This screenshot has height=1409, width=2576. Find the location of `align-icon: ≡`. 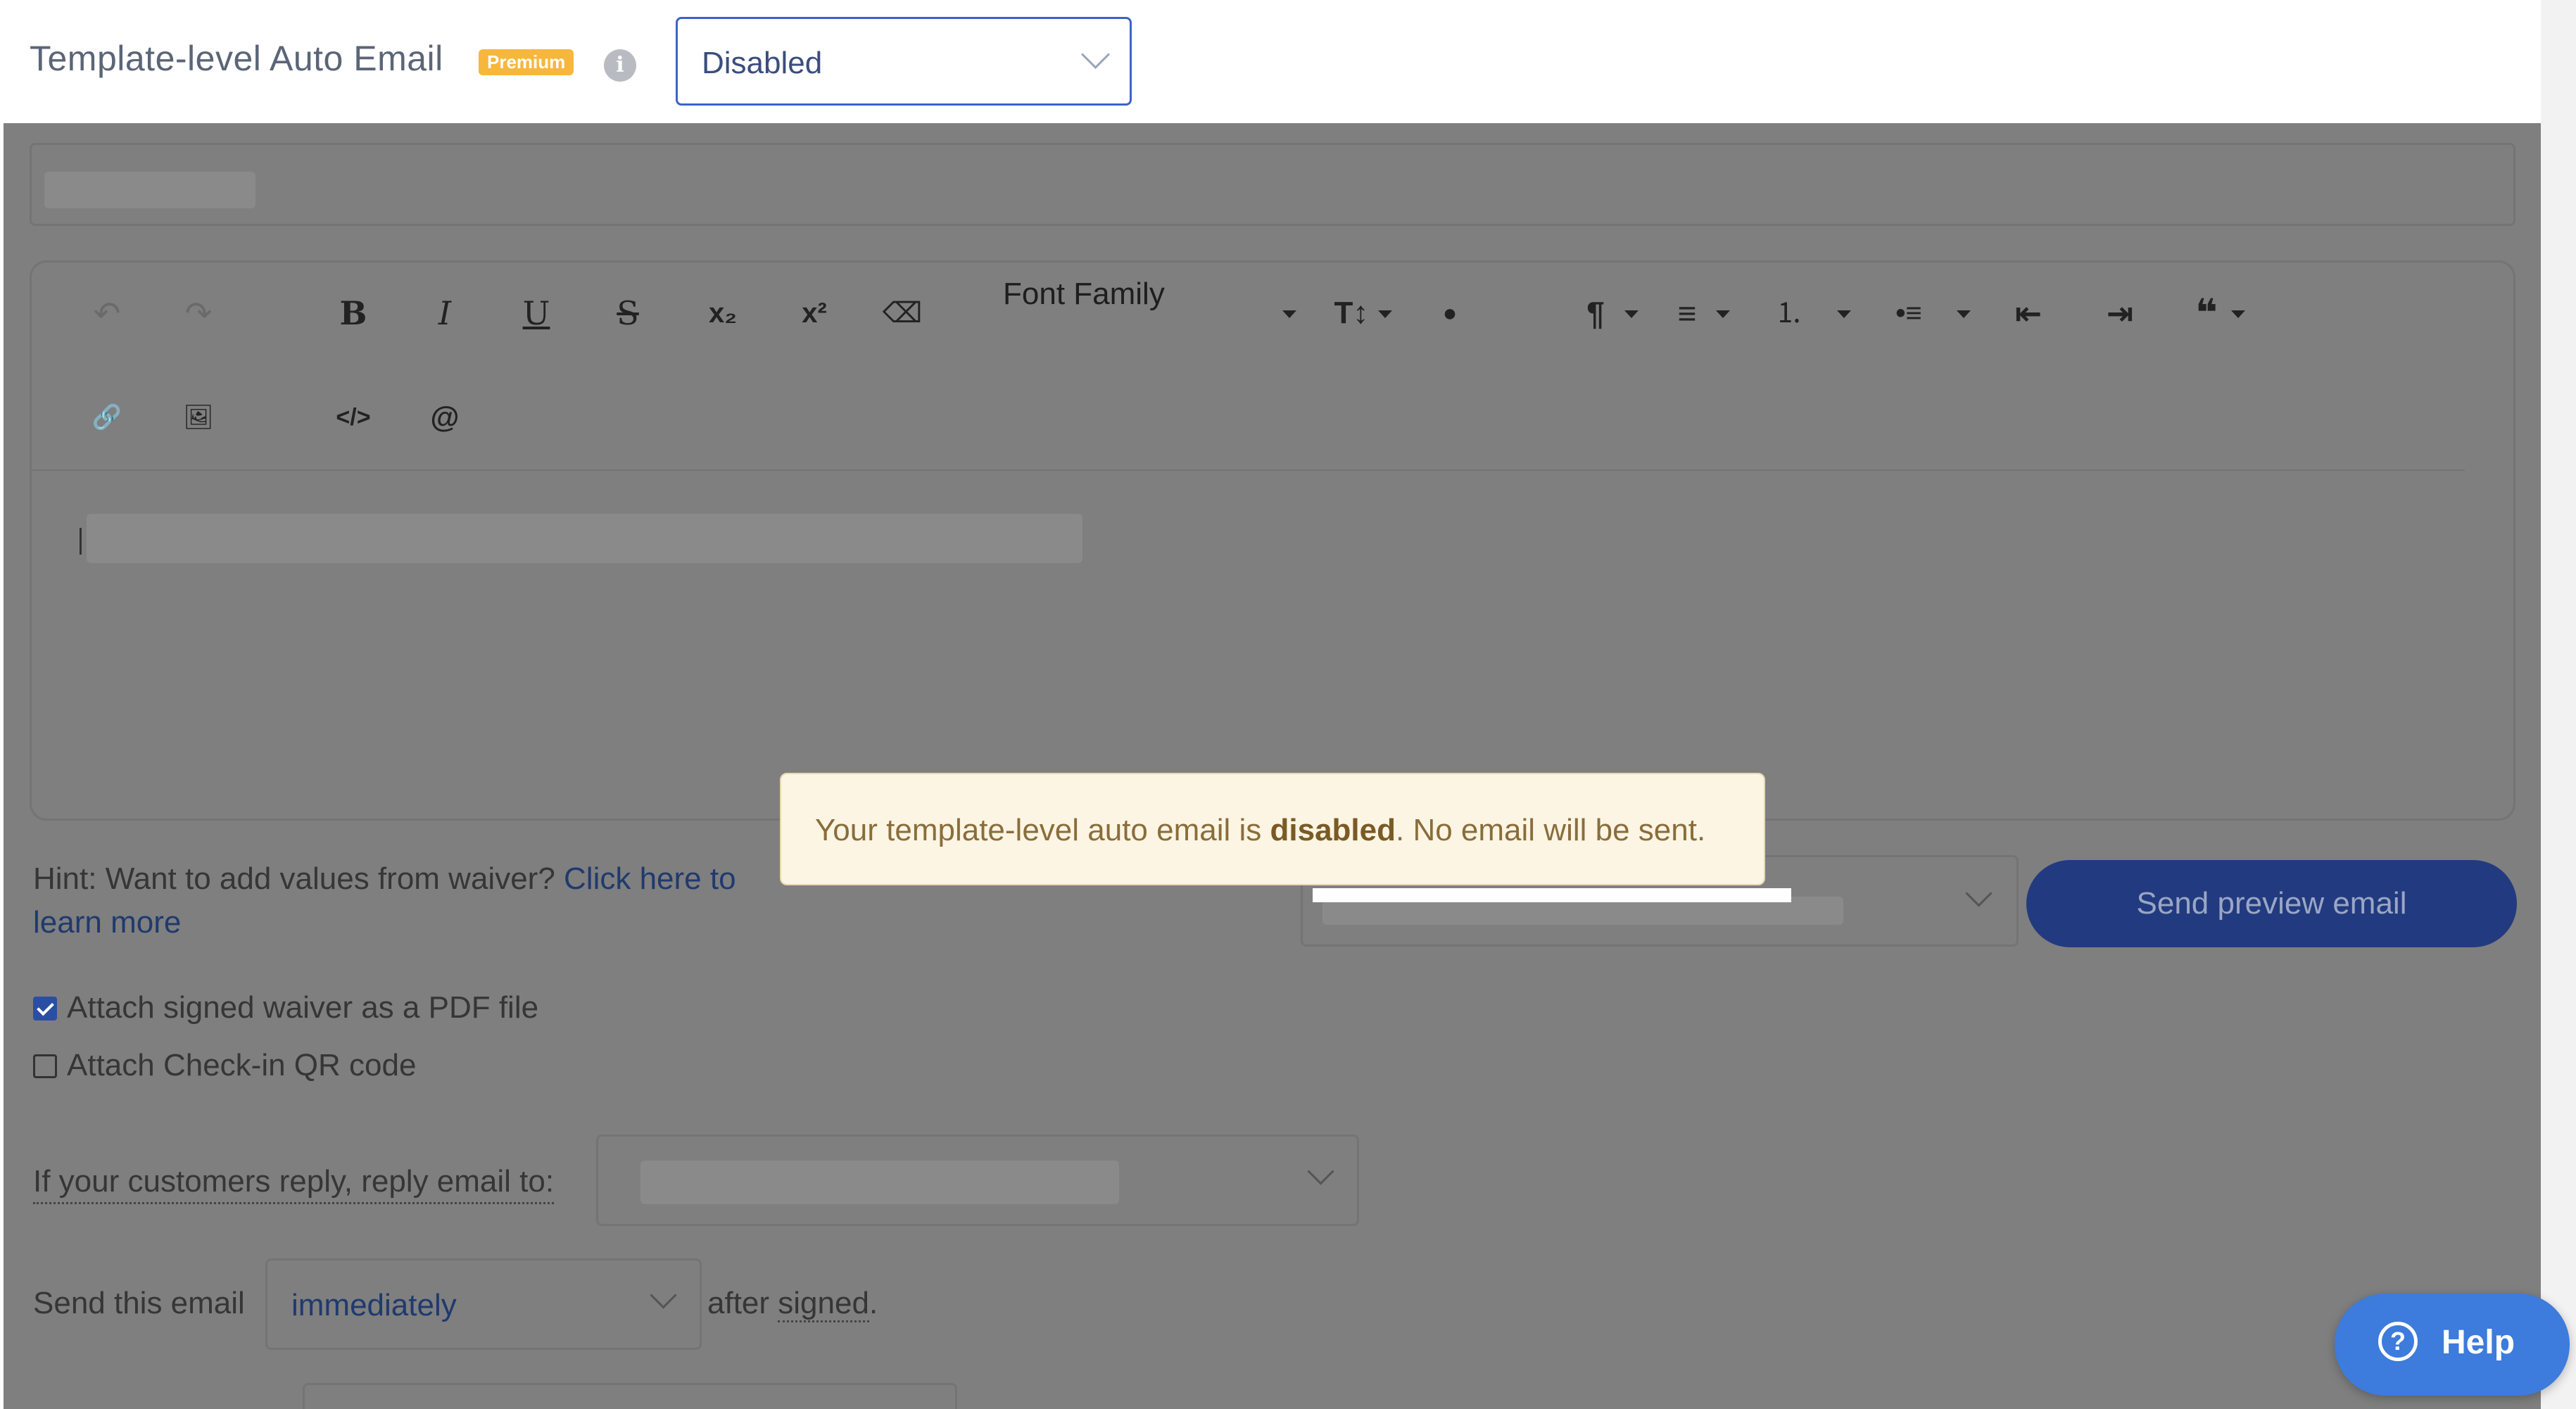

align-icon: ≡ is located at coordinates (1687, 313).